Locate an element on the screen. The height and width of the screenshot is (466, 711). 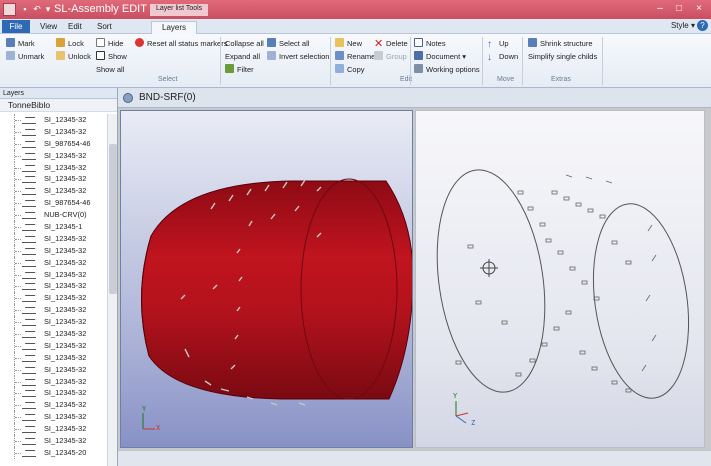
shrink-structure-button: Shrink structure is located at coordinates (560, 44).